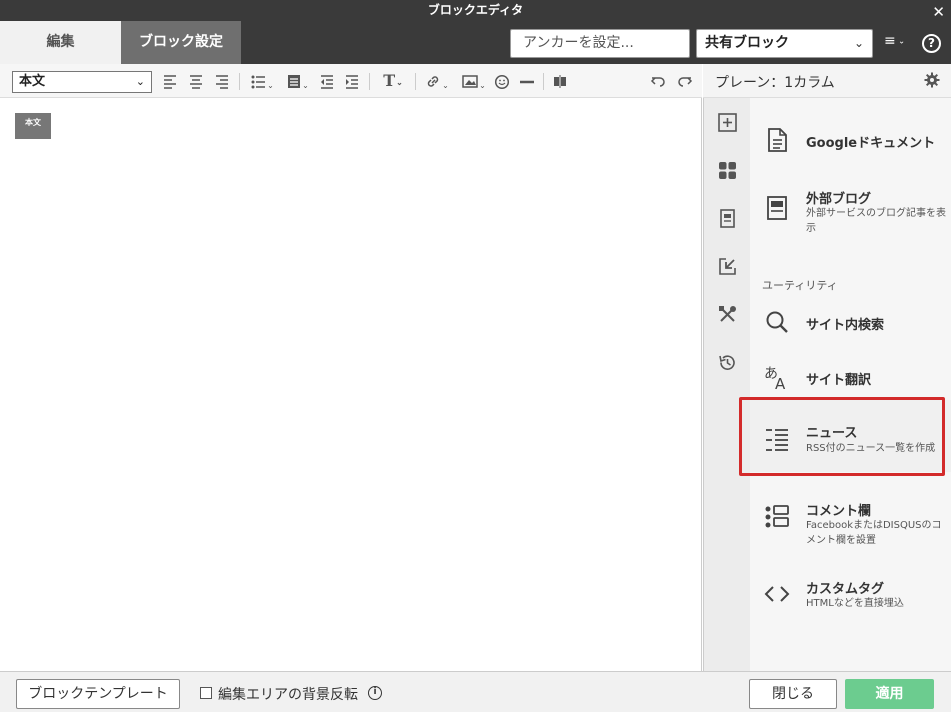 Image resolution: width=951 pixels, height=712 pixels. I want to click on image-icon: ⌄, so click(474, 81).